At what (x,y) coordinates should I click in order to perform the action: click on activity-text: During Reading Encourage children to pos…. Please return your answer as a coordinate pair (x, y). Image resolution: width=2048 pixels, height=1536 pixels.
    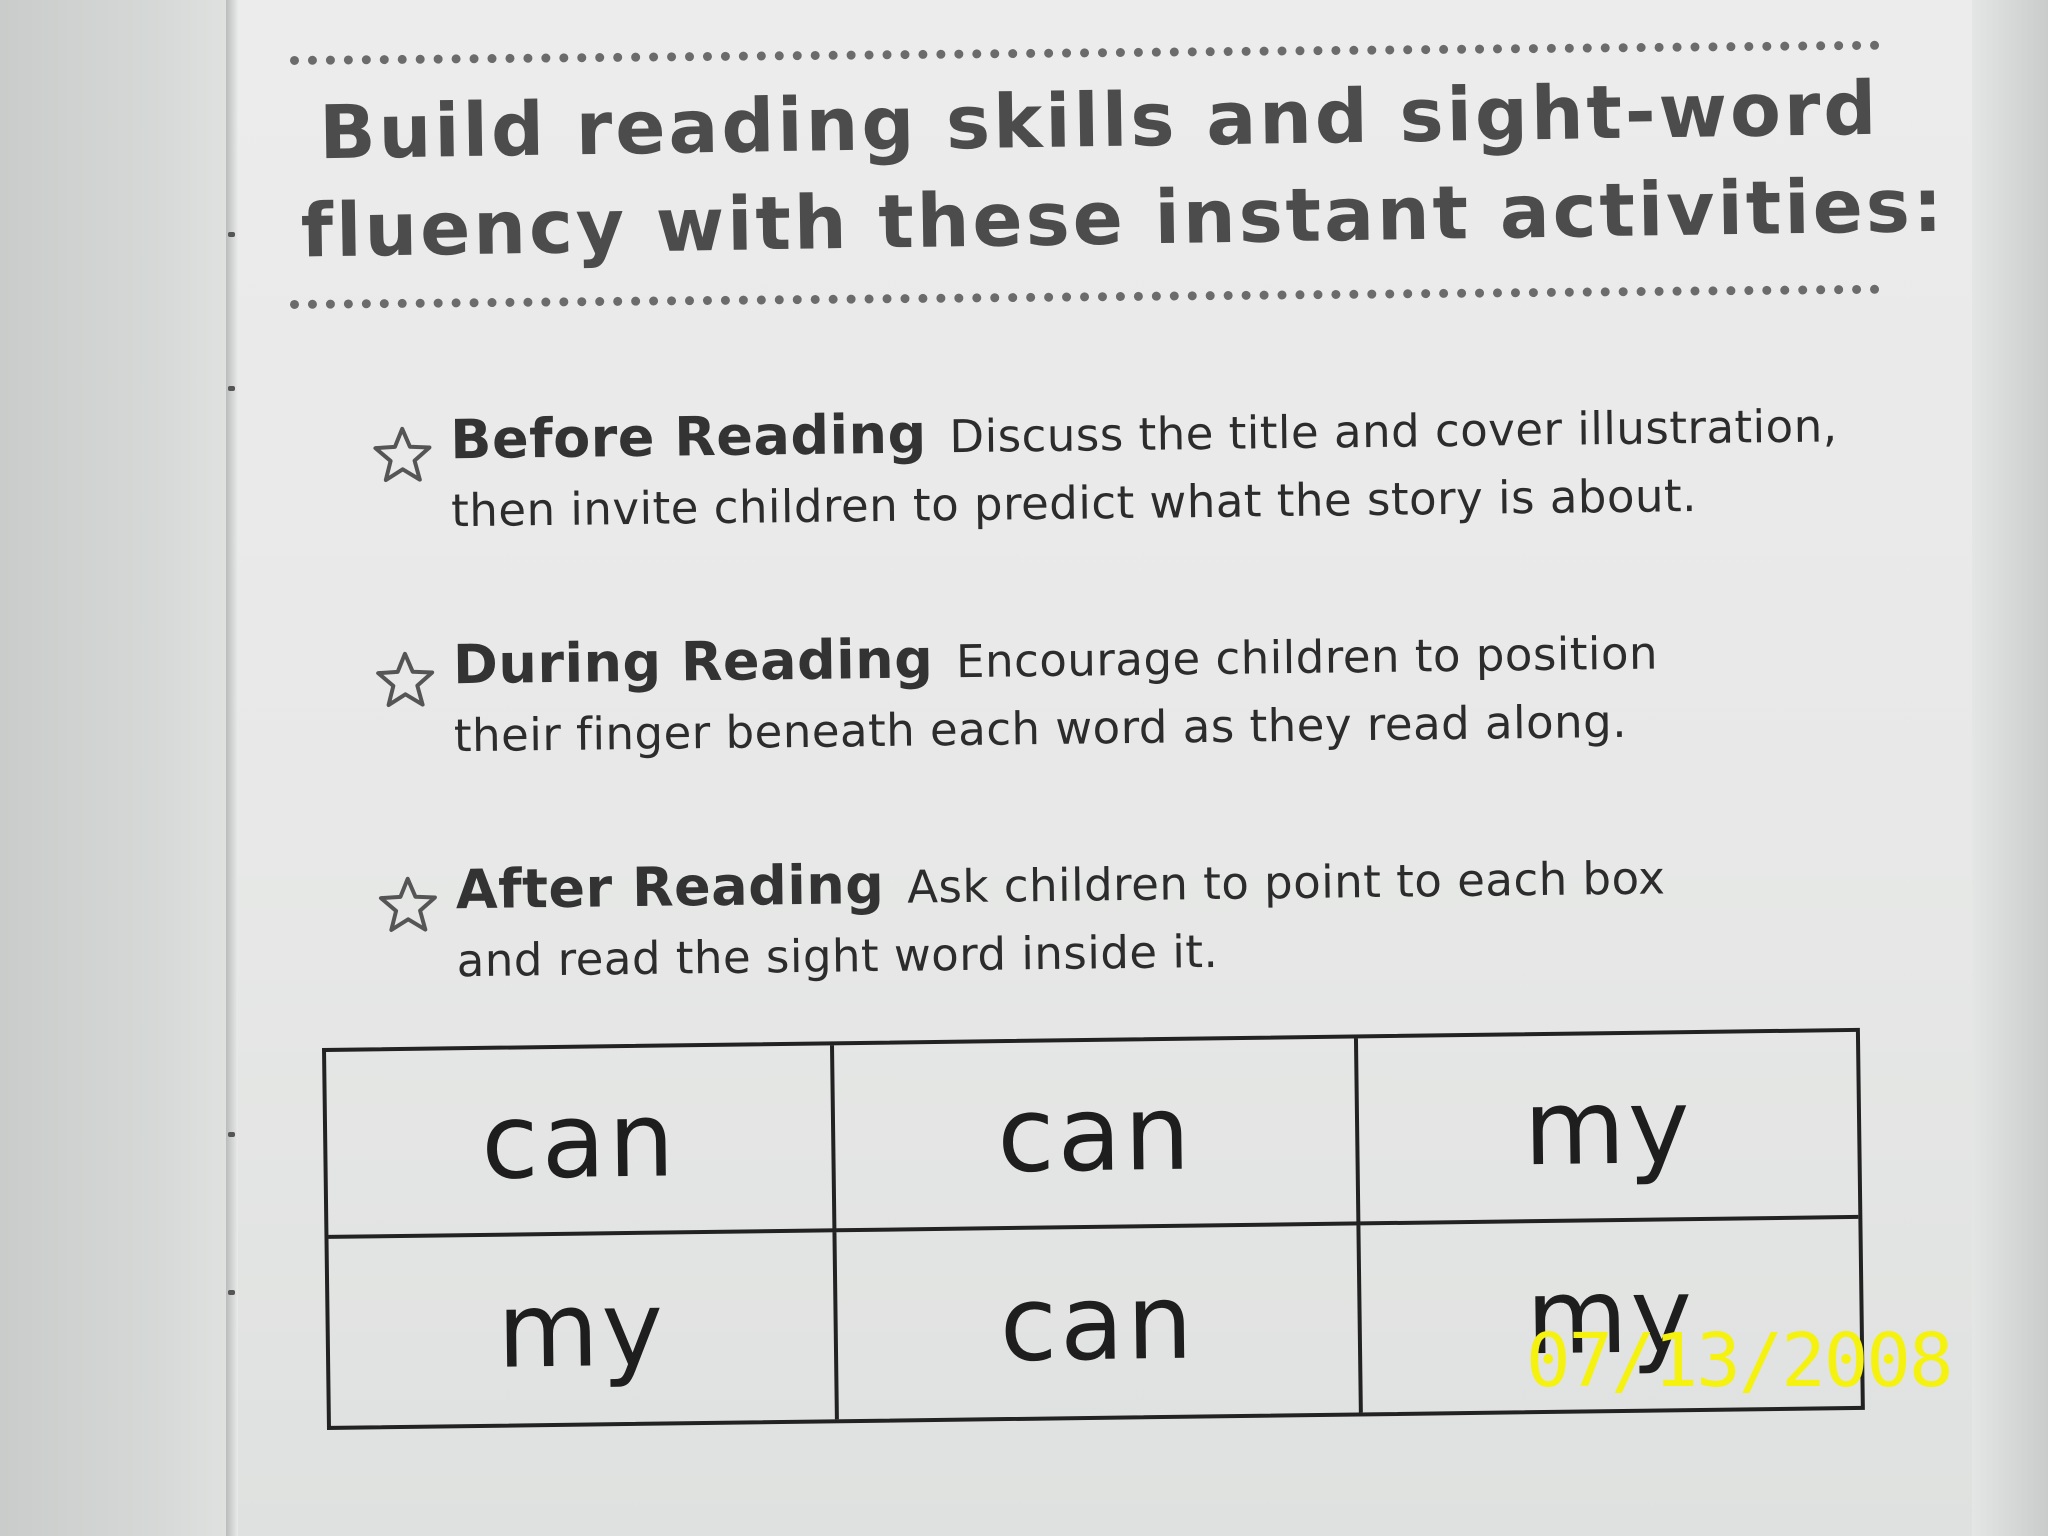
    Looking at the image, I should click on (1165, 692).